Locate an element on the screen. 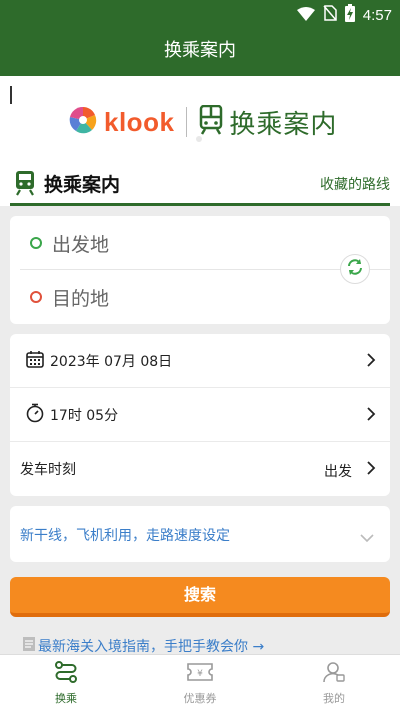  app-title: 换乘案内 is located at coordinates (200, 50).